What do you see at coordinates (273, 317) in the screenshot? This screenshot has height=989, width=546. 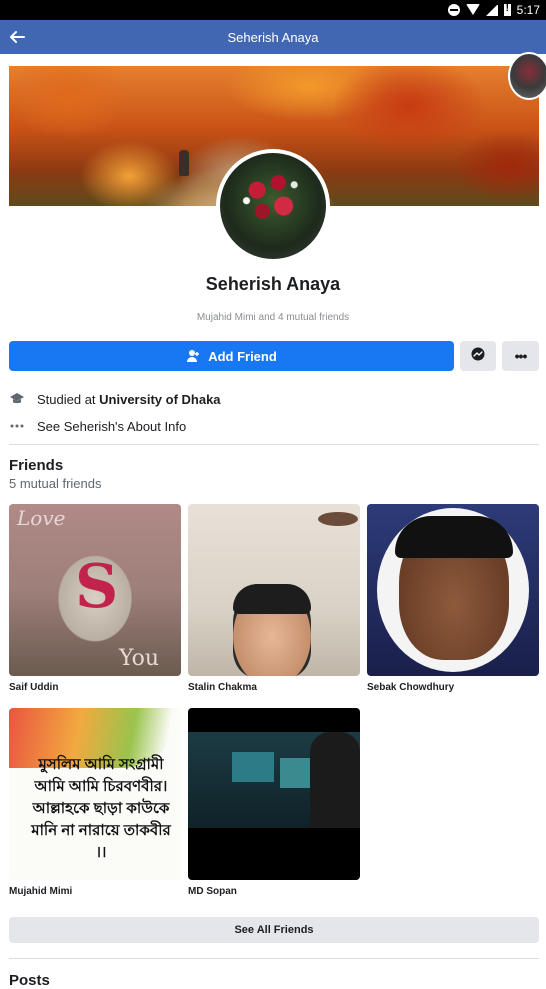 I see `mutual-friends-text: Mujahid Mimi and 4 mutual friends` at bounding box center [273, 317].